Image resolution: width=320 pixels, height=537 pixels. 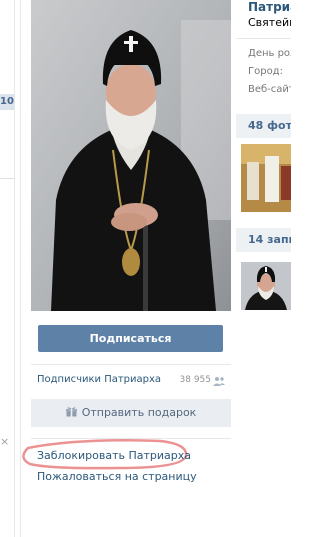 What do you see at coordinates (263, 126) in the screenshot?
I see `photos-header: 48 фото` at bounding box center [263, 126].